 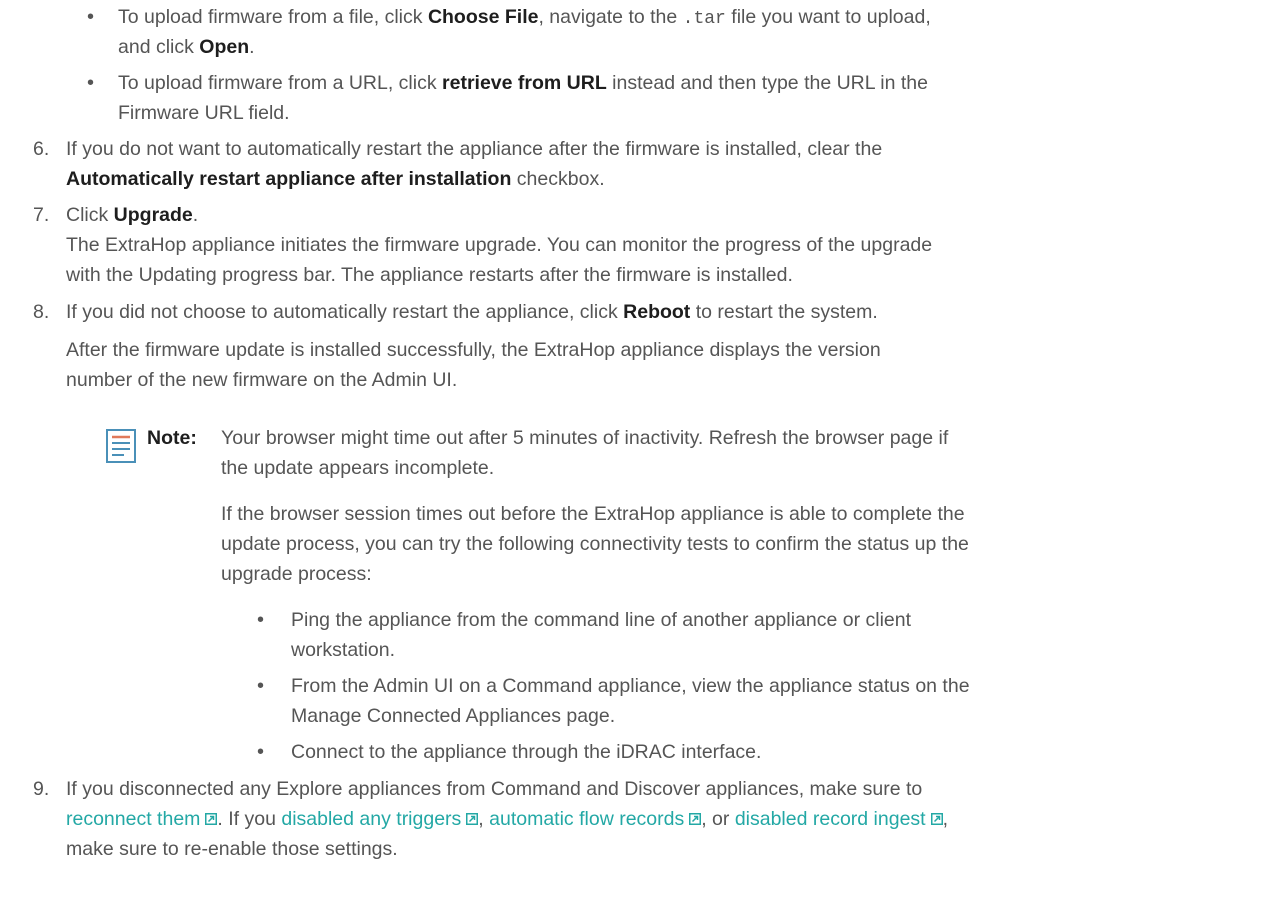 What do you see at coordinates (153, 215) in the screenshot?
I see `upgrade-label: Upgrade` at bounding box center [153, 215].